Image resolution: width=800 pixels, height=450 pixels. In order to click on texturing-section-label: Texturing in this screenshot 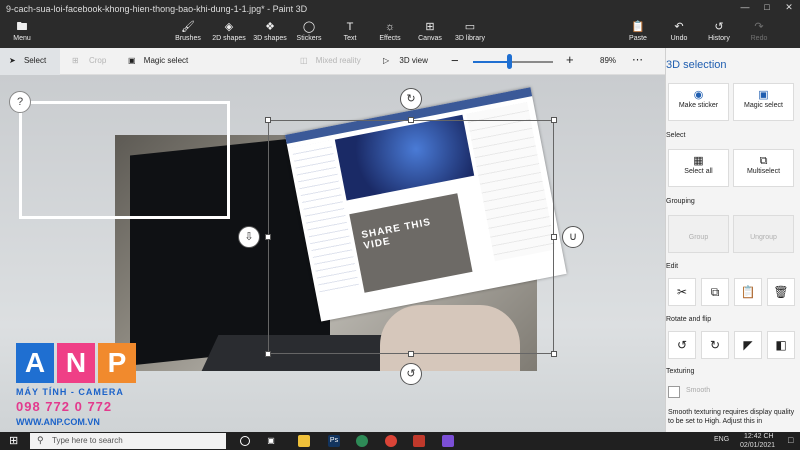, I will do `click(680, 371)`.